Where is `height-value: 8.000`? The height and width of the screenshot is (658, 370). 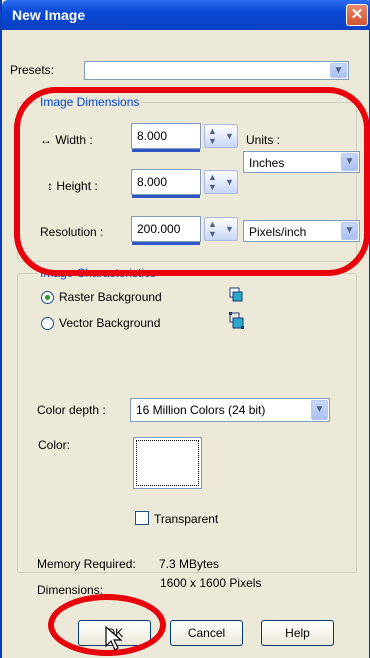 height-value: 8.000 is located at coordinates (152, 182).